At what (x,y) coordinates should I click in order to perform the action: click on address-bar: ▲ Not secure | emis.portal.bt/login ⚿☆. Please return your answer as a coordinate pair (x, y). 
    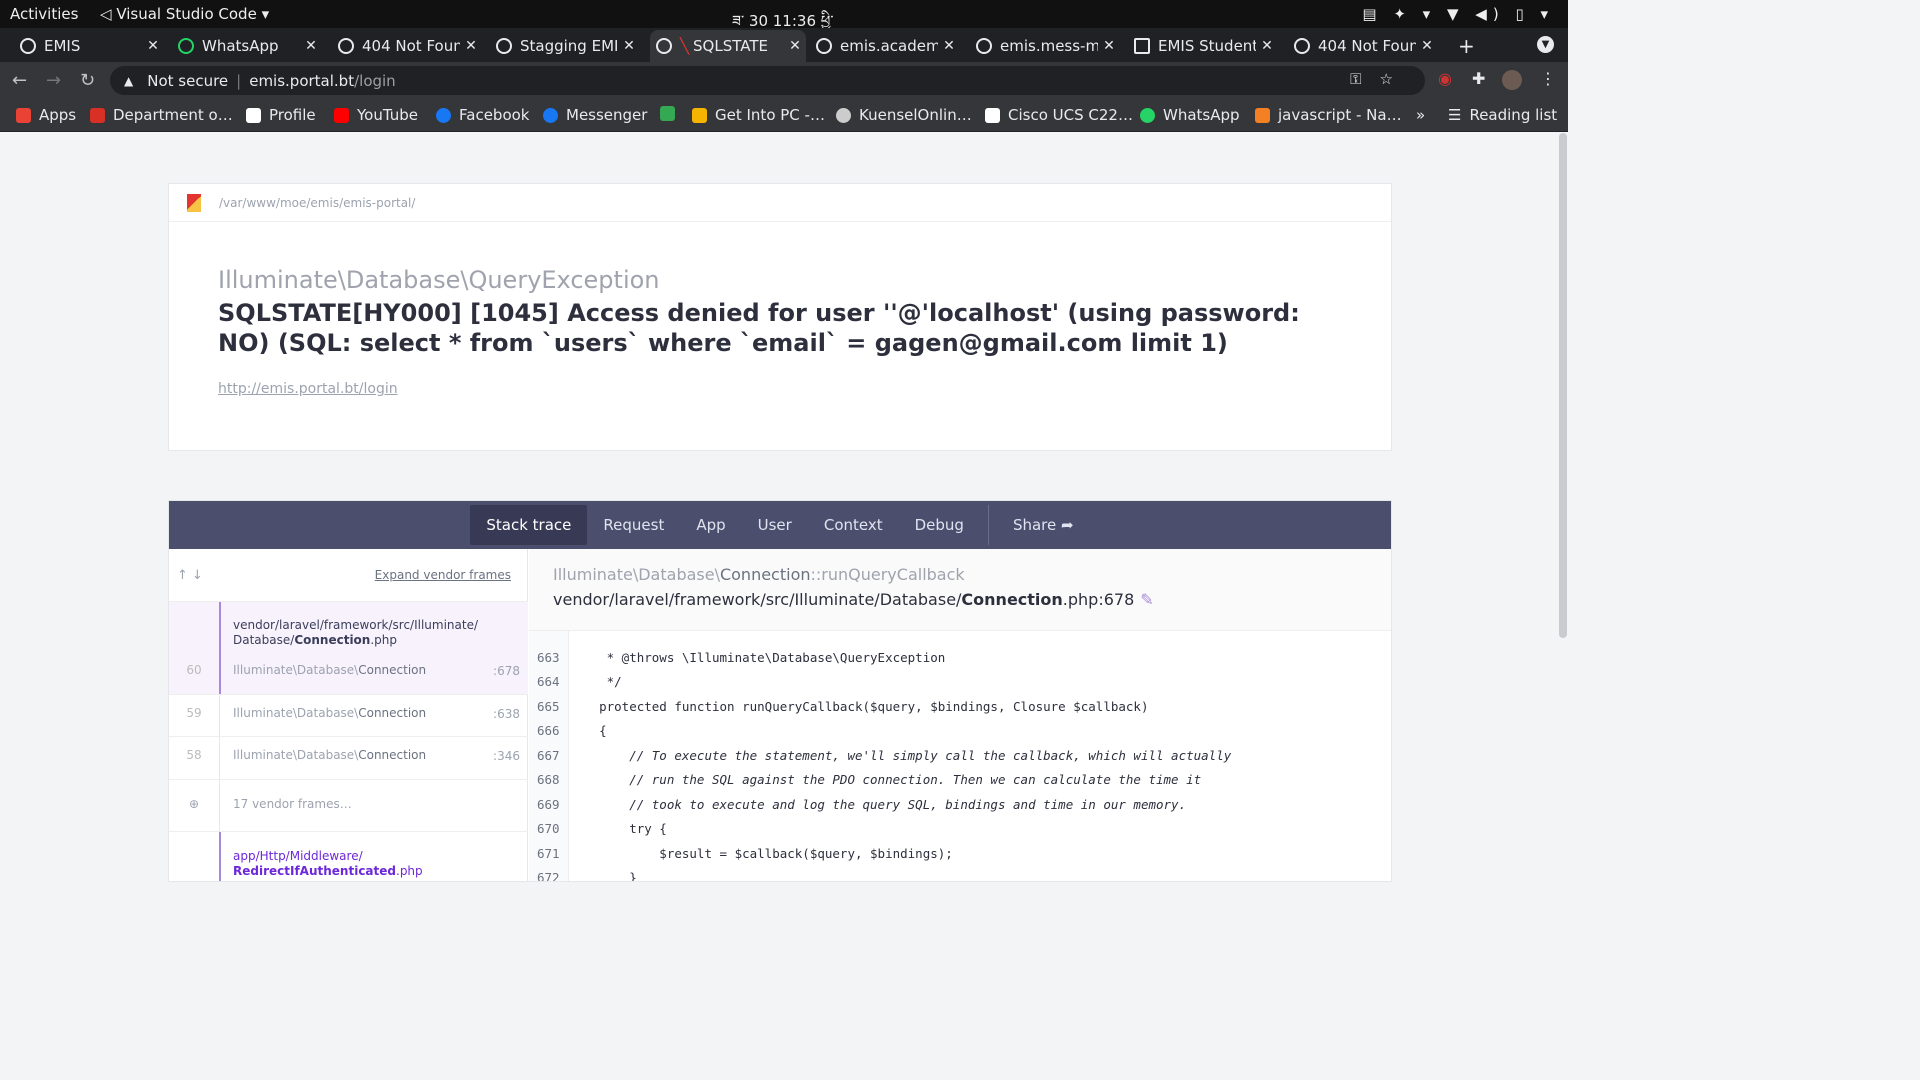
    Looking at the image, I should click on (767, 80).